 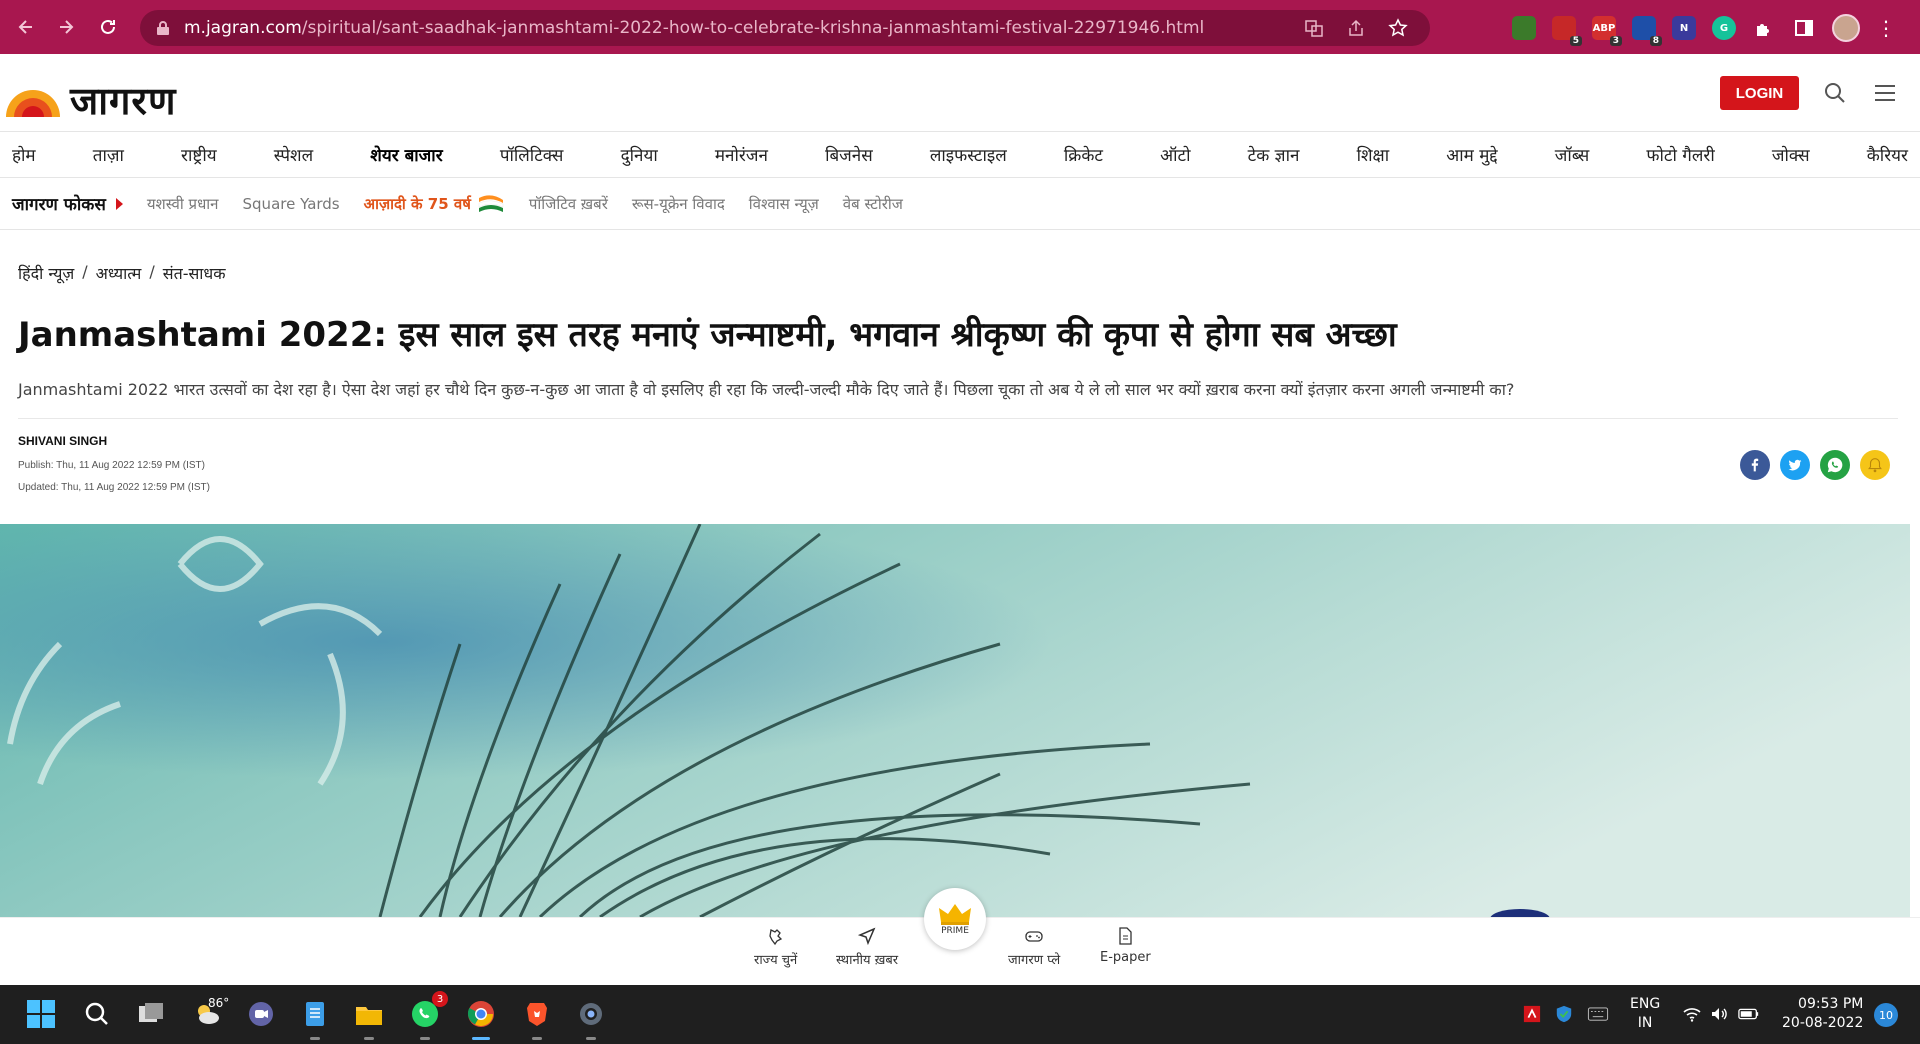 What do you see at coordinates (243, 28) in the screenshot?
I see `url-host: m.jagran.com` at bounding box center [243, 28].